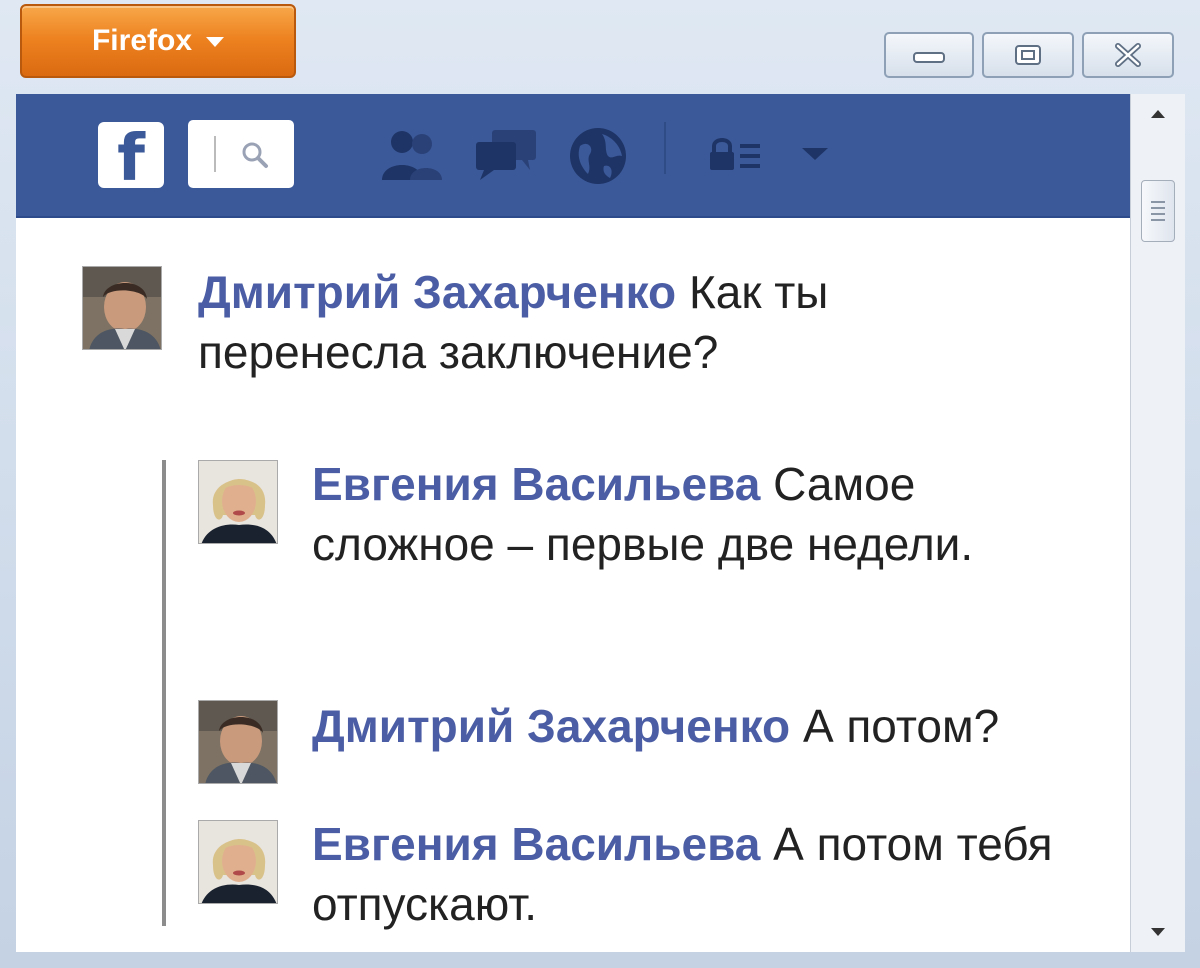 Image resolution: width=1200 pixels, height=968 pixels. Describe the element at coordinates (255, 155) in the screenshot. I see `search-icon` at that location.